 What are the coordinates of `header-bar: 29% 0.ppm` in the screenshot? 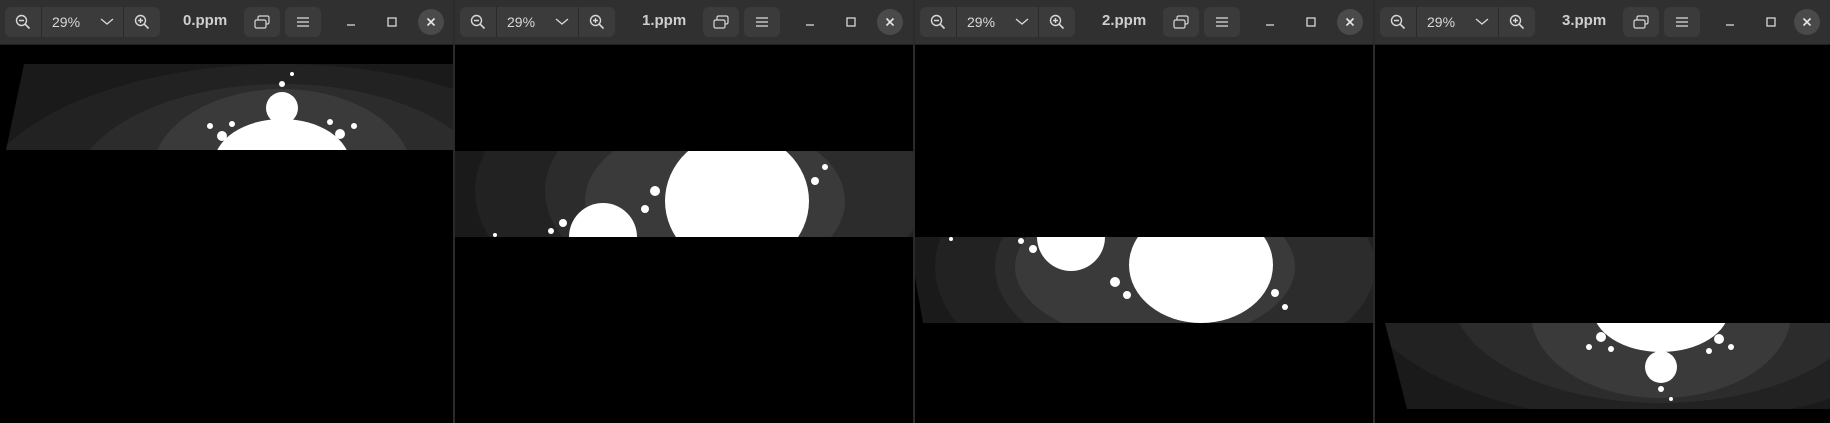 It's located at (227, 22).